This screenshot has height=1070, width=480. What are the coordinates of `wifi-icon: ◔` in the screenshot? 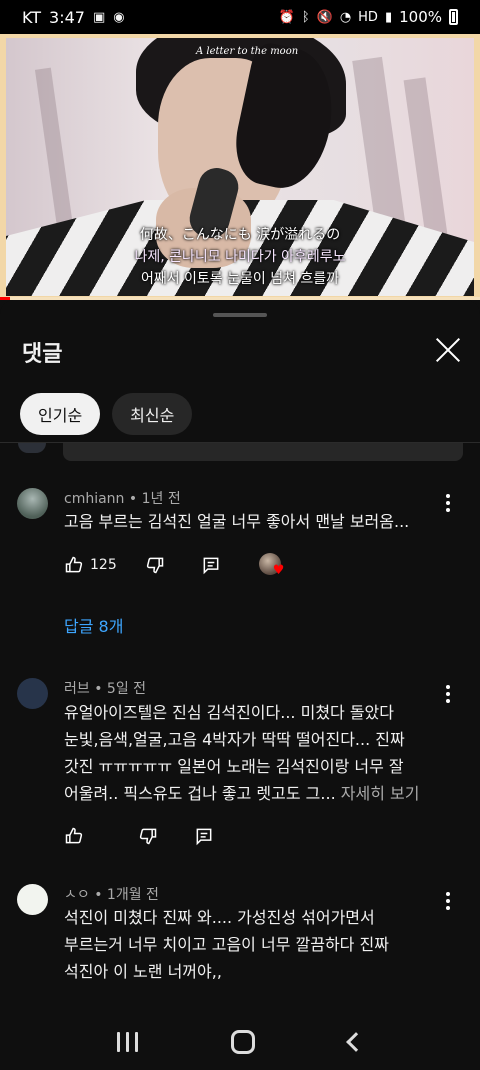 It's located at (345, 17).